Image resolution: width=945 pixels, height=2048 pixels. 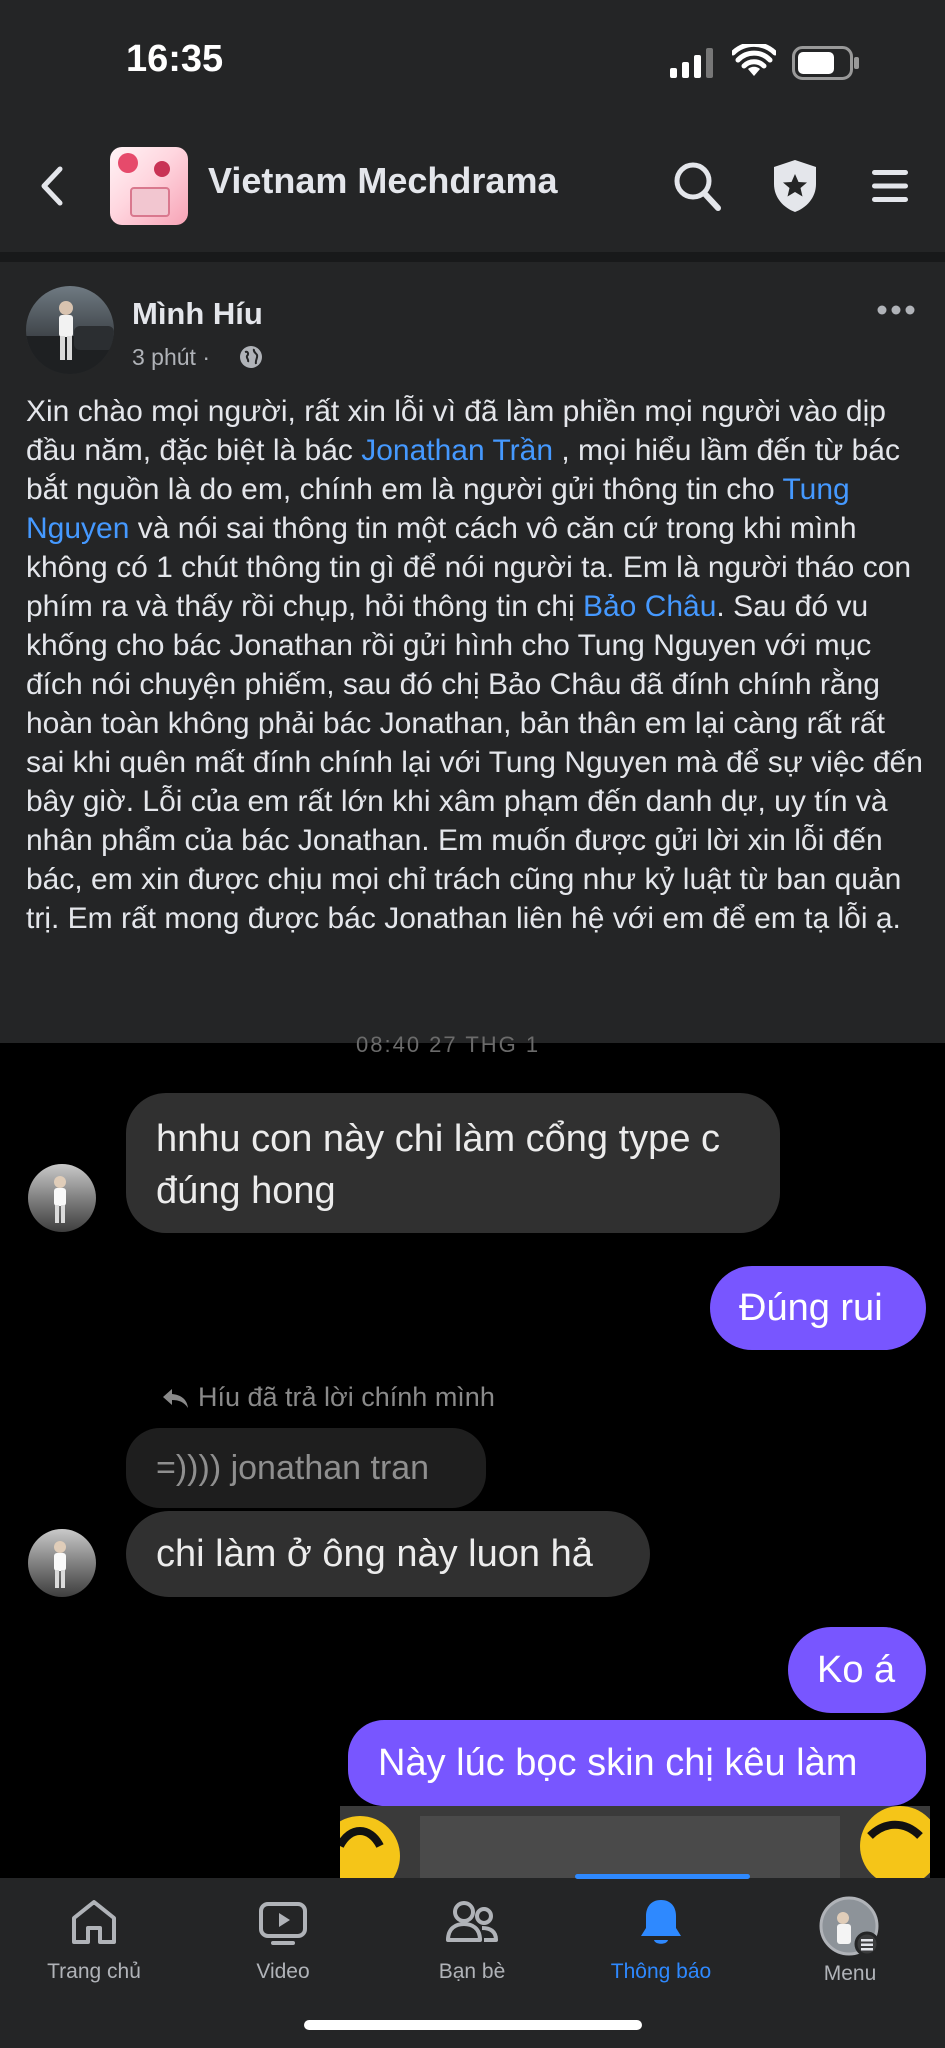 What do you see at coordinates (283, 1923) in the screenshot?
I see `video-icon` at bounding box center [283, 1923].